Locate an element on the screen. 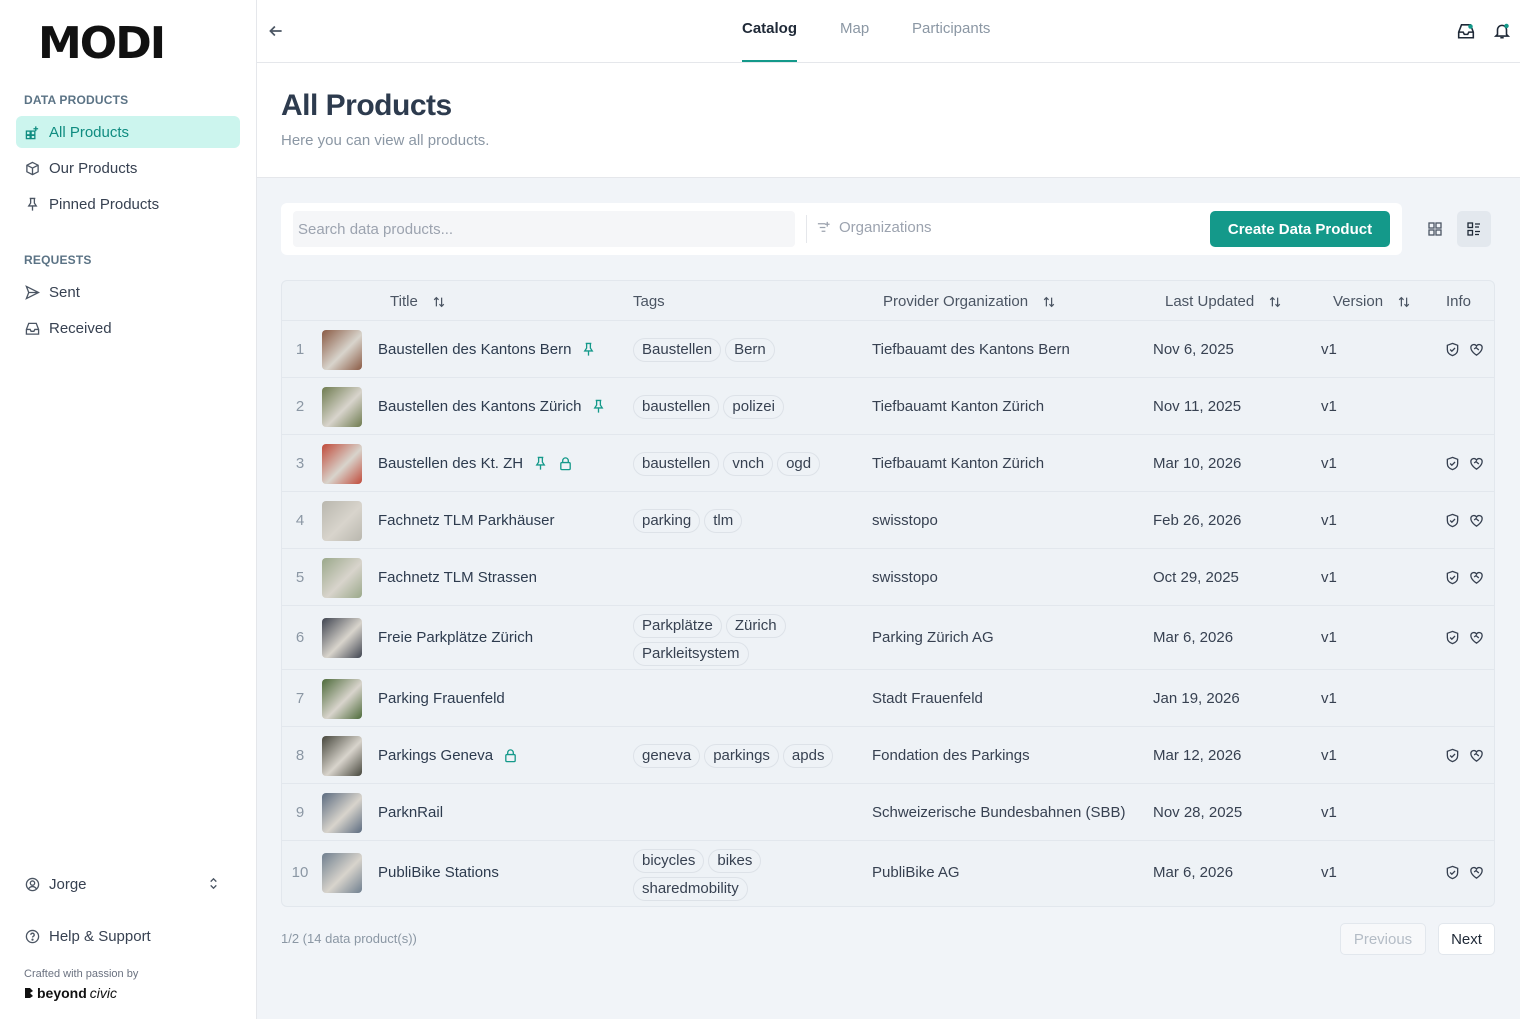 This screenshot has height=1019, width=1535. product-title-cell: Parkings Geneva is located at coordinates (448, 755).